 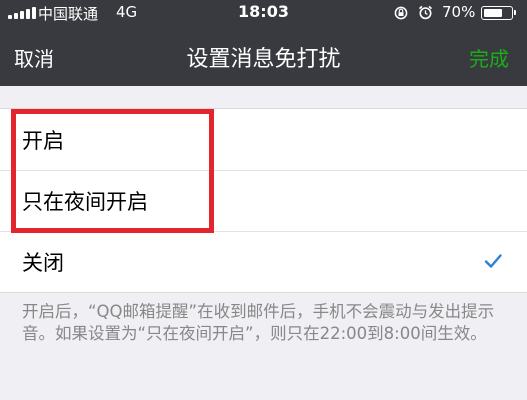 I want to click on page-title: 设置消息免打扰, so click(x=263, y=59).